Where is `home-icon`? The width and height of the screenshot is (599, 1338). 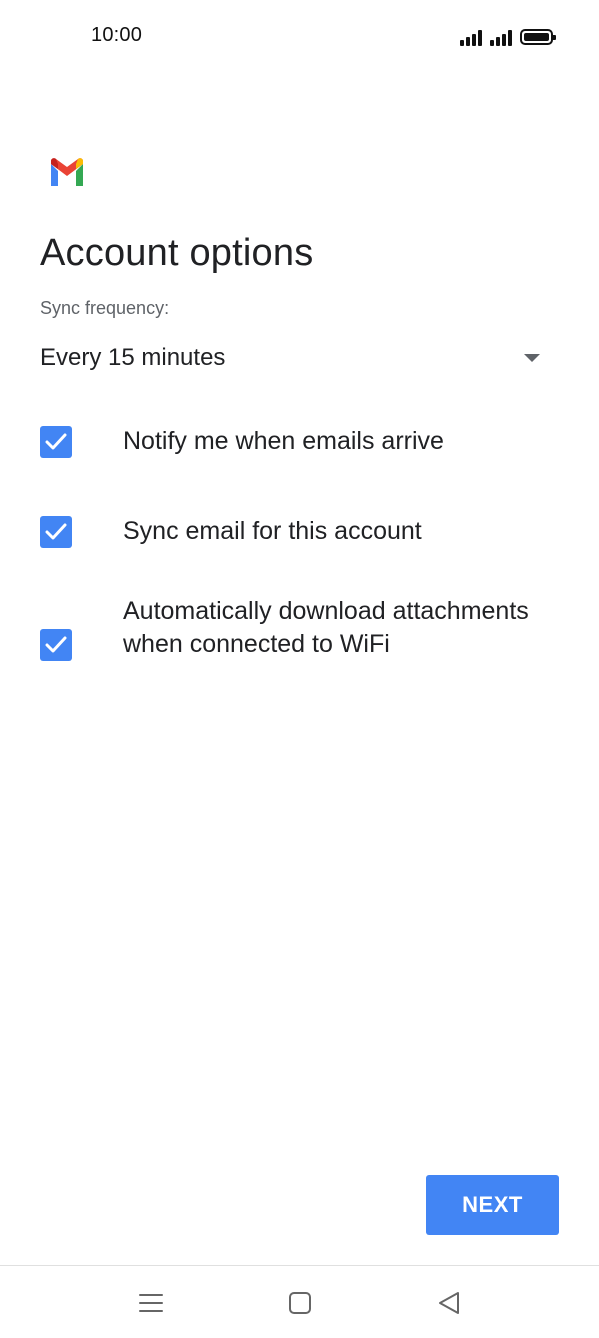 home-icon is located at coordinates (300, 1303).